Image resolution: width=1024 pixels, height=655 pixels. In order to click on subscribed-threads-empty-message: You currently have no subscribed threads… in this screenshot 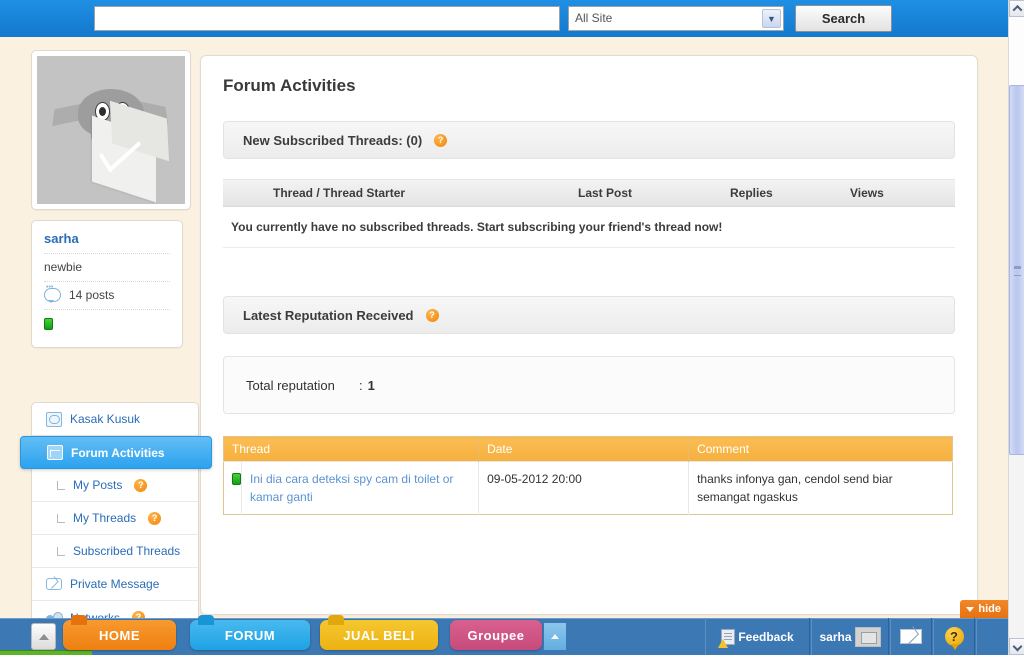, I will do `click(589, 227)`.